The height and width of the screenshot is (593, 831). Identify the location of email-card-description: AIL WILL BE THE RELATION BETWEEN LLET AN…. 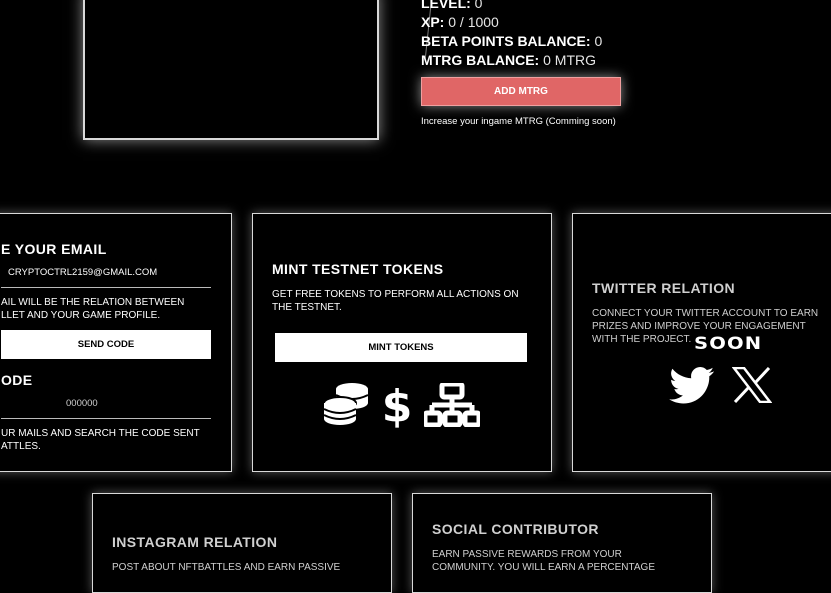
(93, 309).